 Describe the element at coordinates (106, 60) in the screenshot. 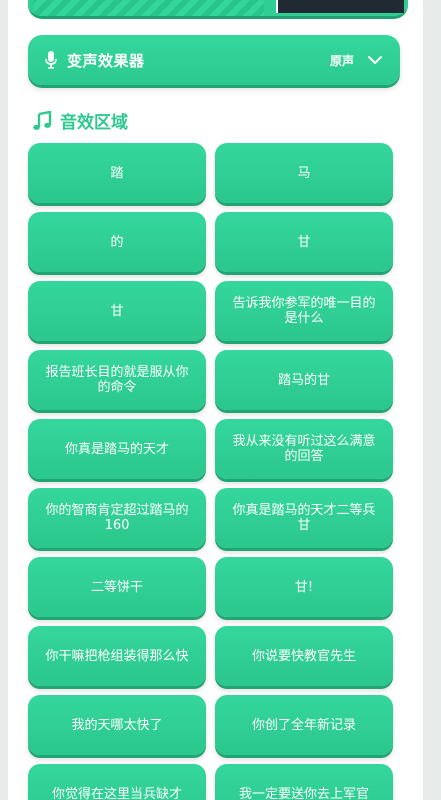

I see `voice-changer-title: 变声效果器` at that location.